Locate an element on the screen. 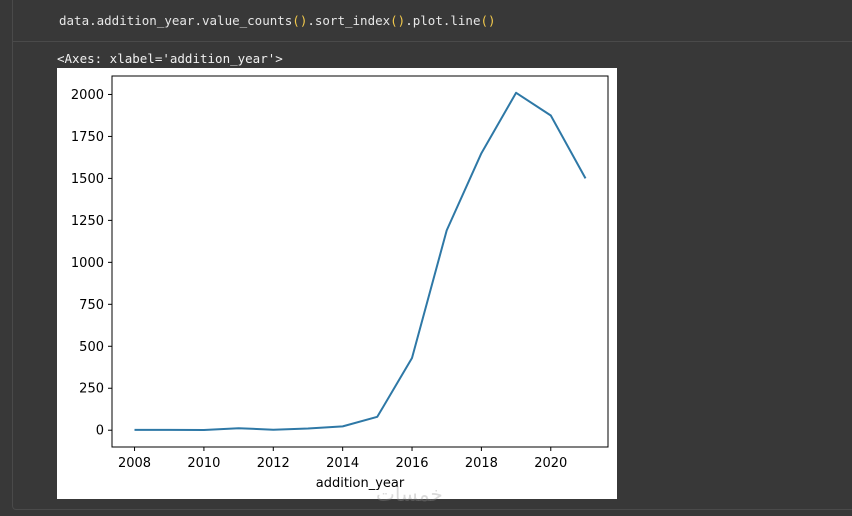  y-tick-label: 750 is located at coordinates (91, 305).